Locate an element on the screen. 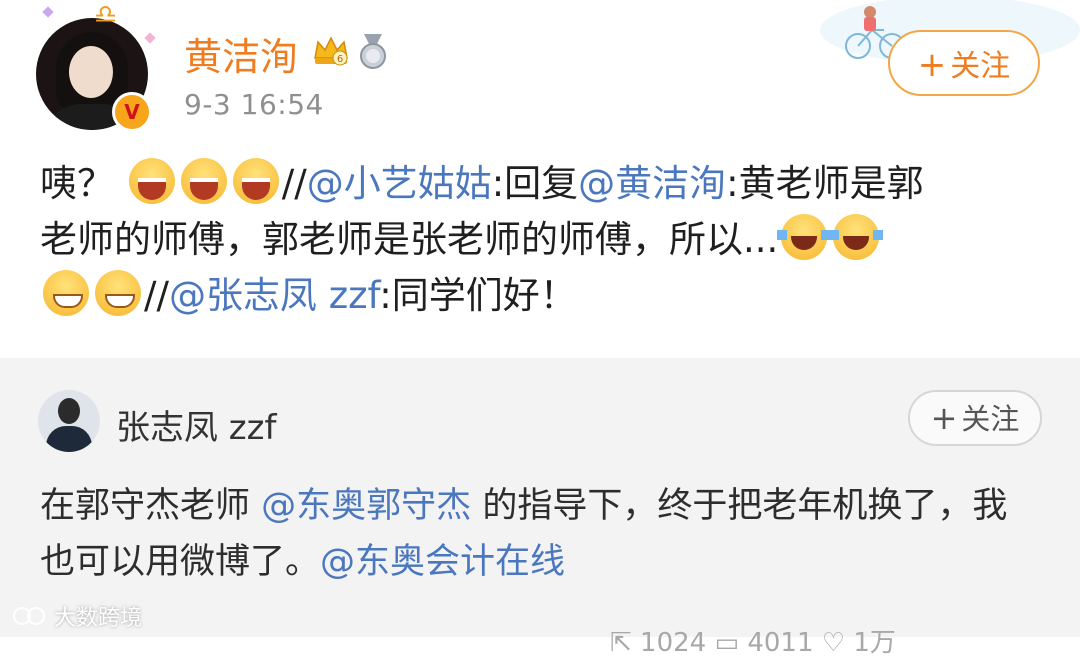  watermark-text: 大数跨境 is located at coordinates (98, 618).